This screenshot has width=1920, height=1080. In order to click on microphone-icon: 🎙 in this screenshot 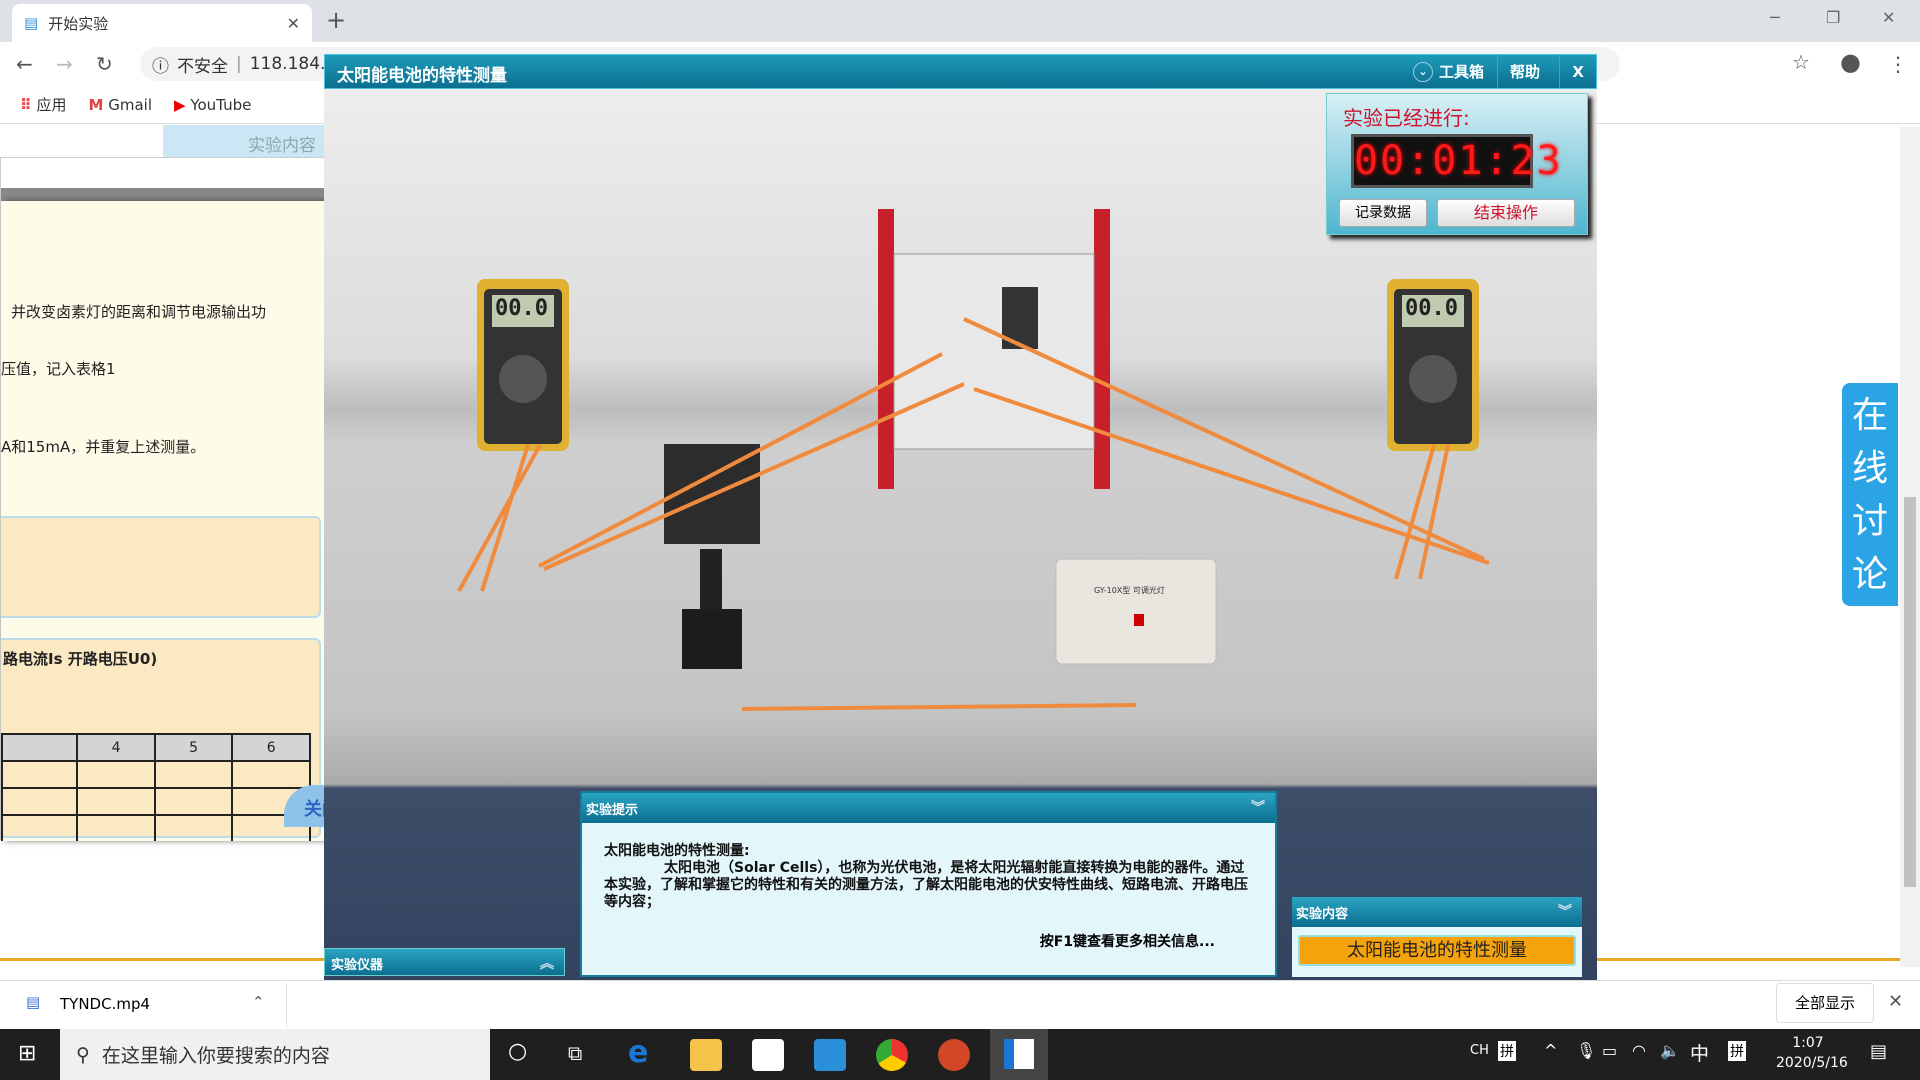, I will do `click(1586, 1050)`.